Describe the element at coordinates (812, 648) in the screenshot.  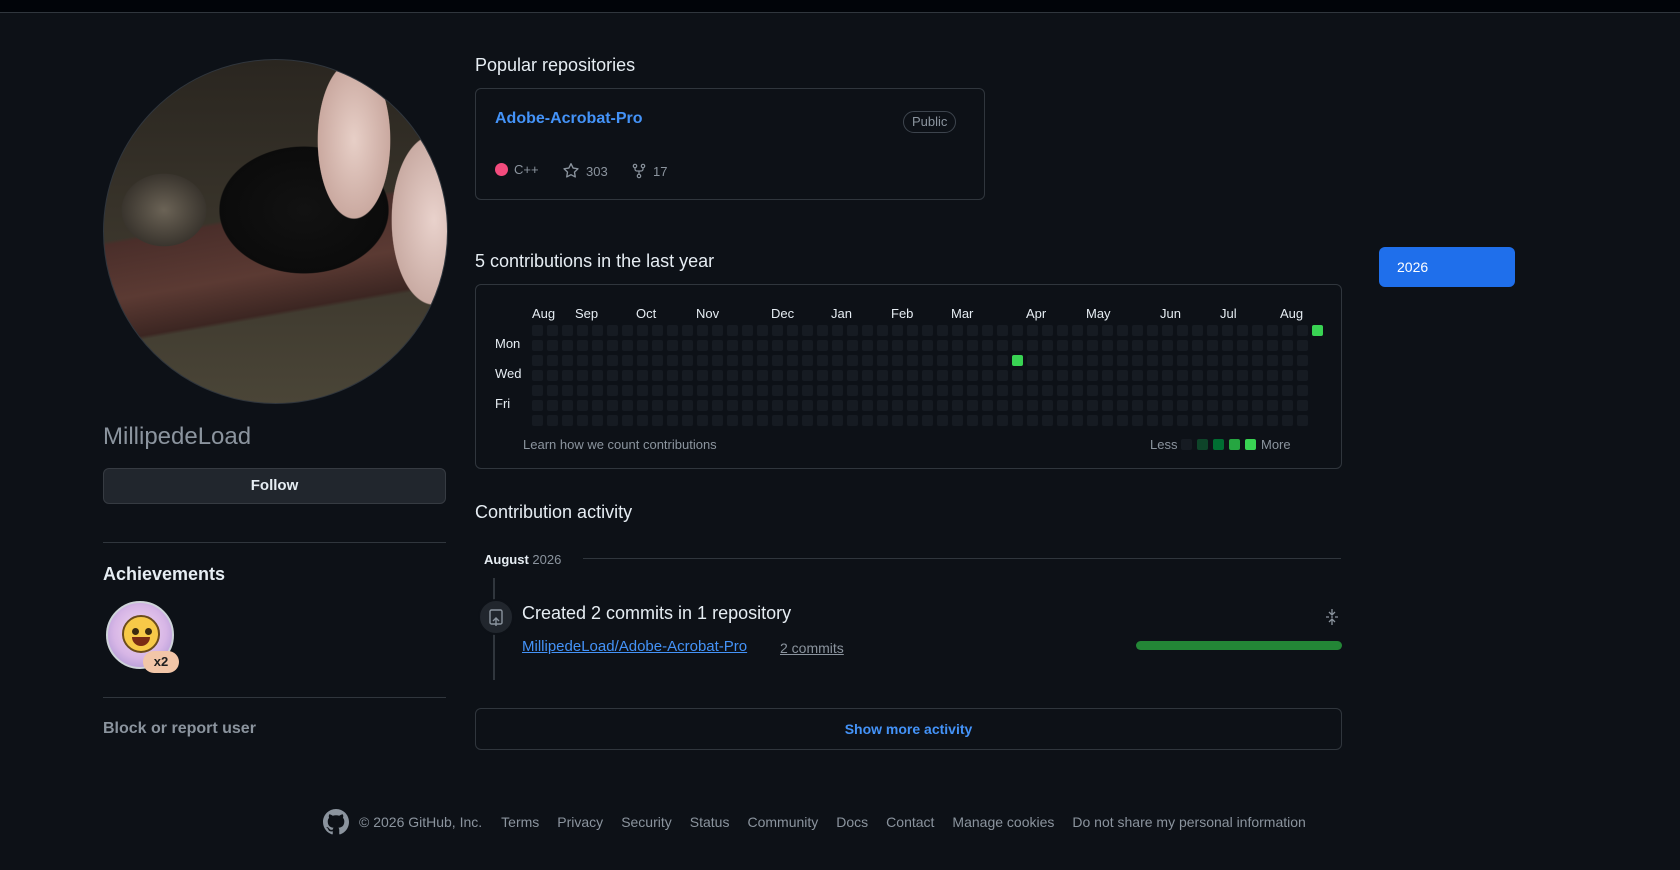
I see `commit-count-link: 2 commits` at that location.